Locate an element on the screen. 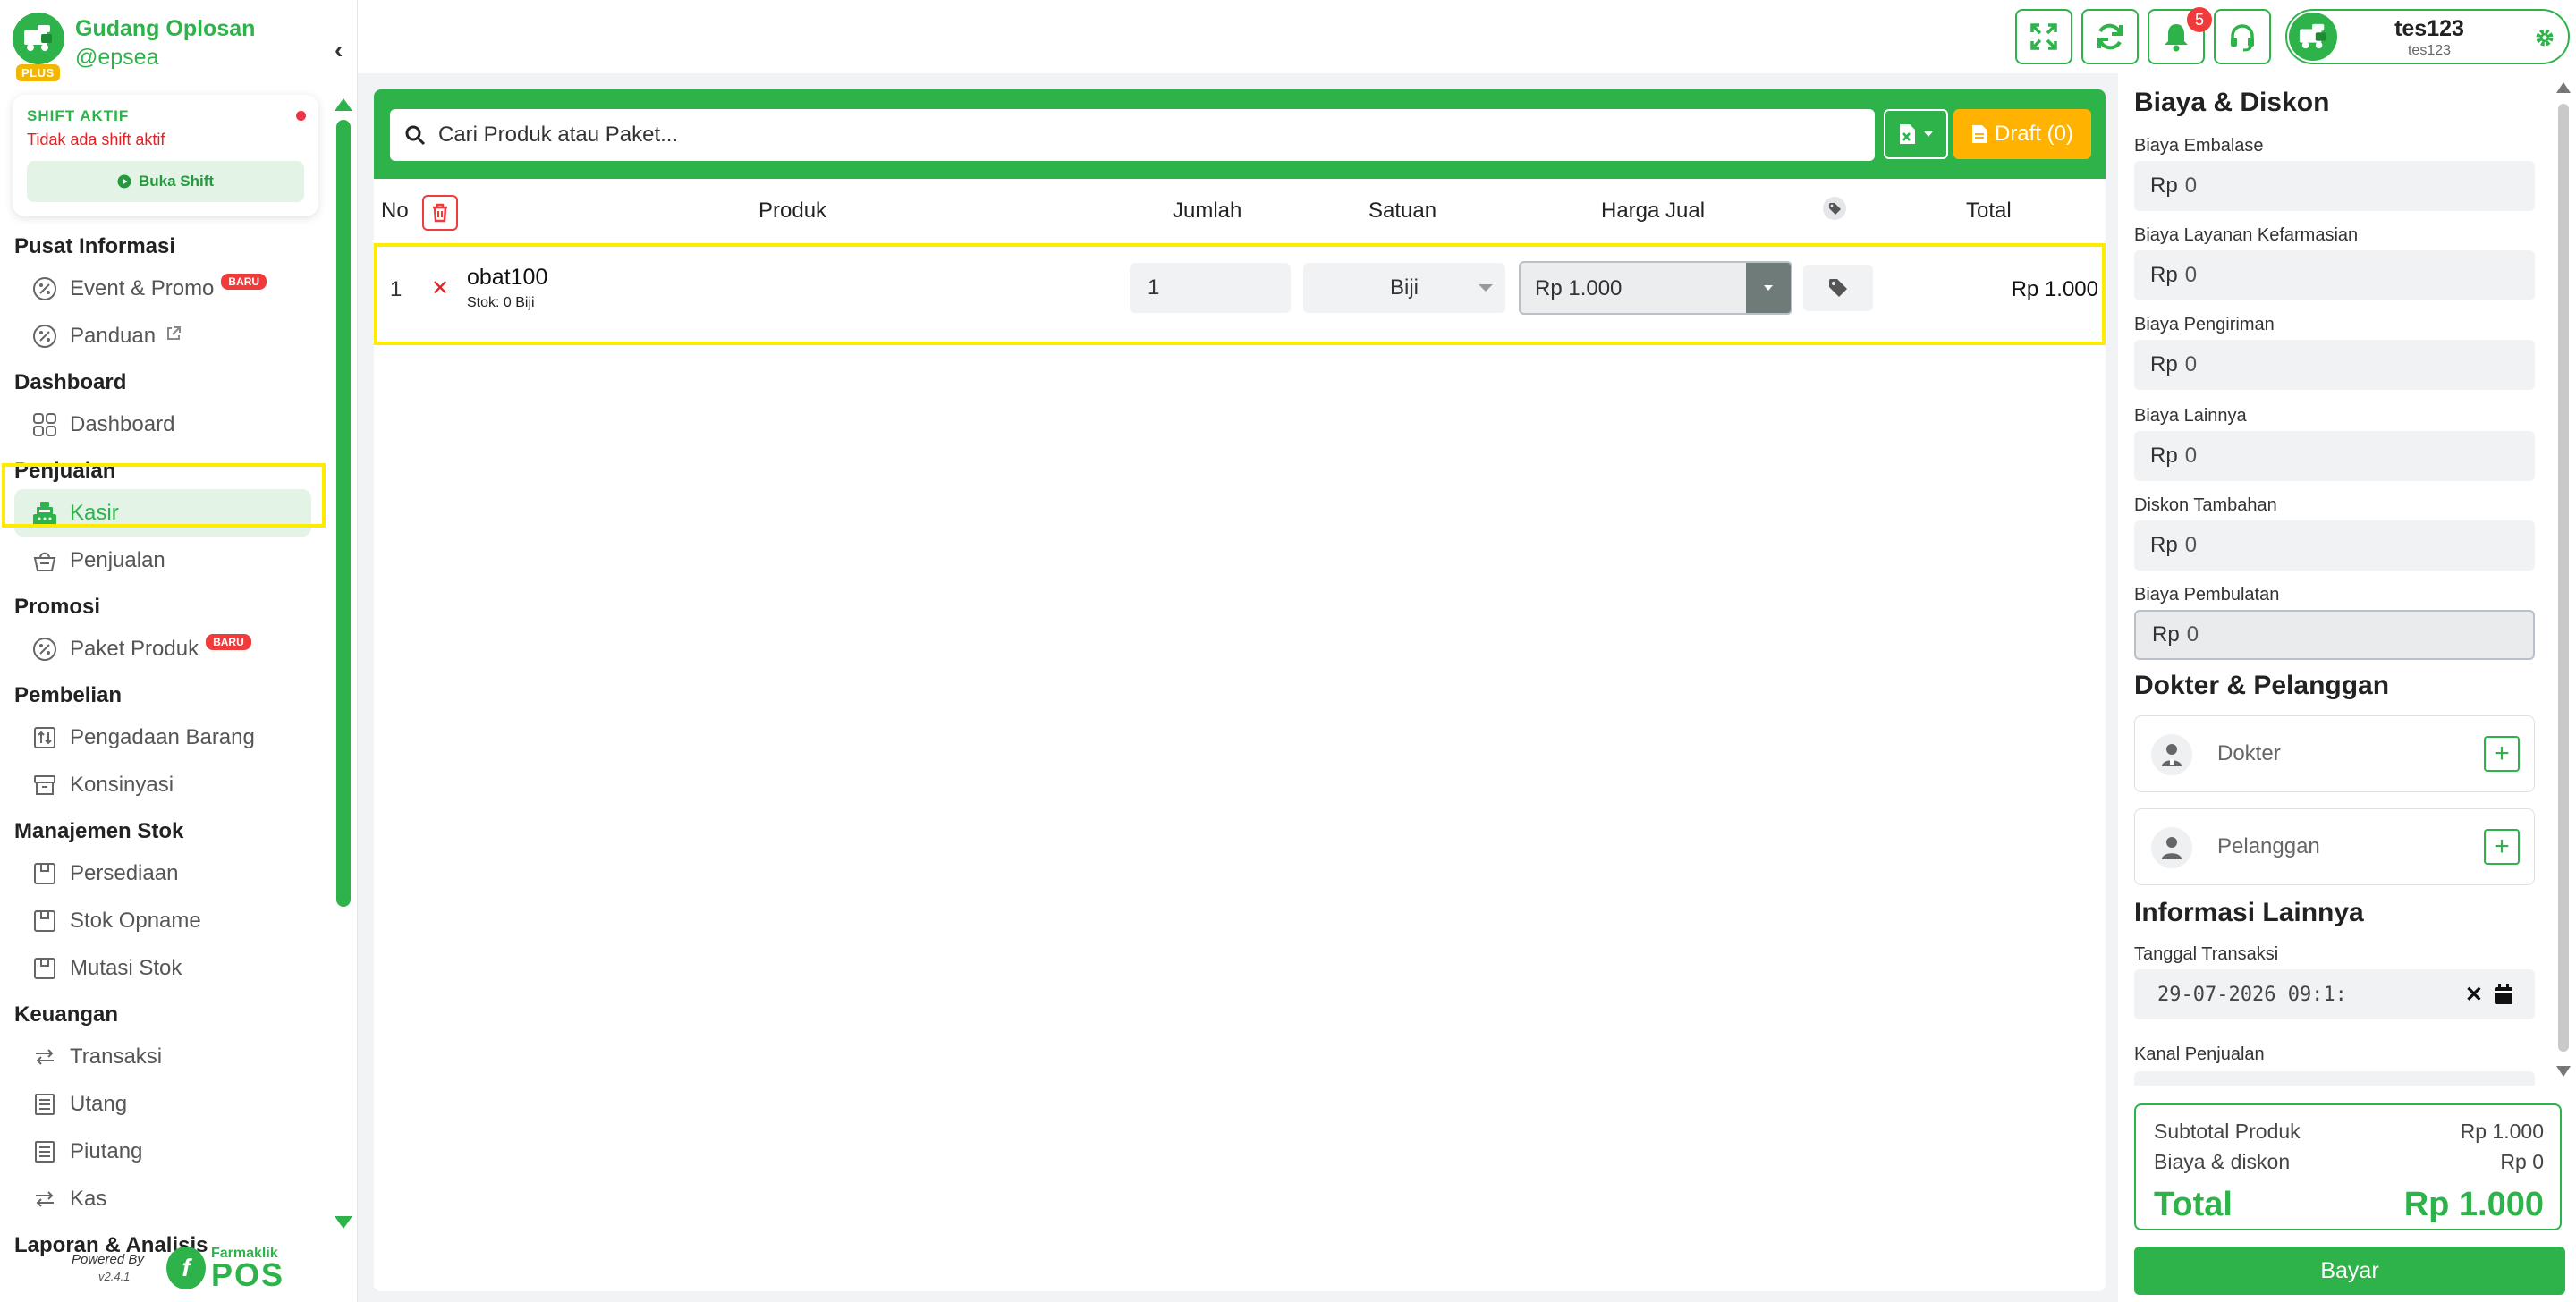 The height and width of the screenshot is (1302, 2576). calendar-icon is located at coordinates (2503, 997).